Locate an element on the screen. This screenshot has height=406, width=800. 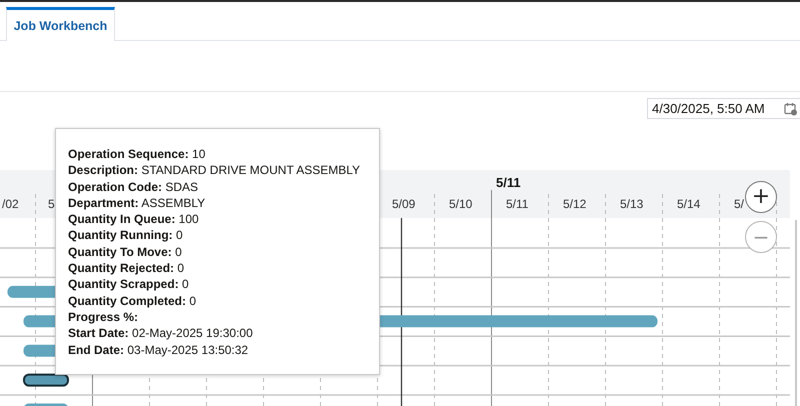
tooltip-line: Quantity Running: 0 is located at coordinates (125, 235).